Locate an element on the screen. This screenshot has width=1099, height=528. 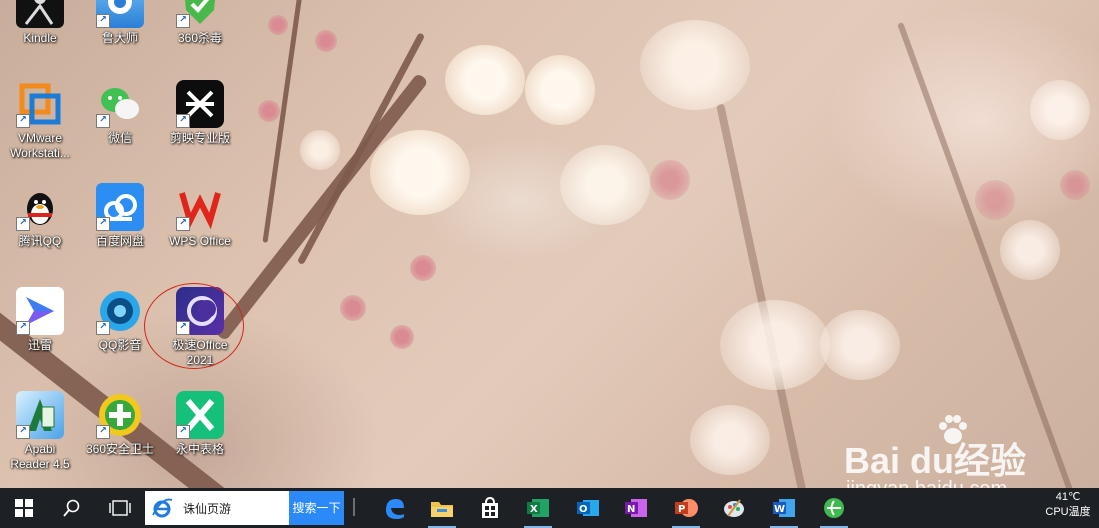
taskbar-app-onenote: N is located at coordinates (636, 508).